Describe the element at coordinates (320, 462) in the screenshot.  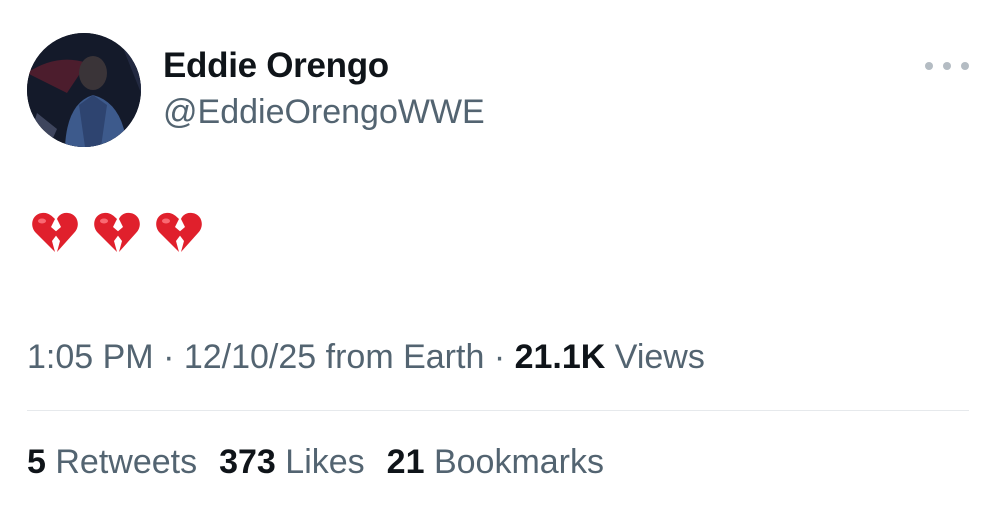
I see `likes-label: Likes` at that location.